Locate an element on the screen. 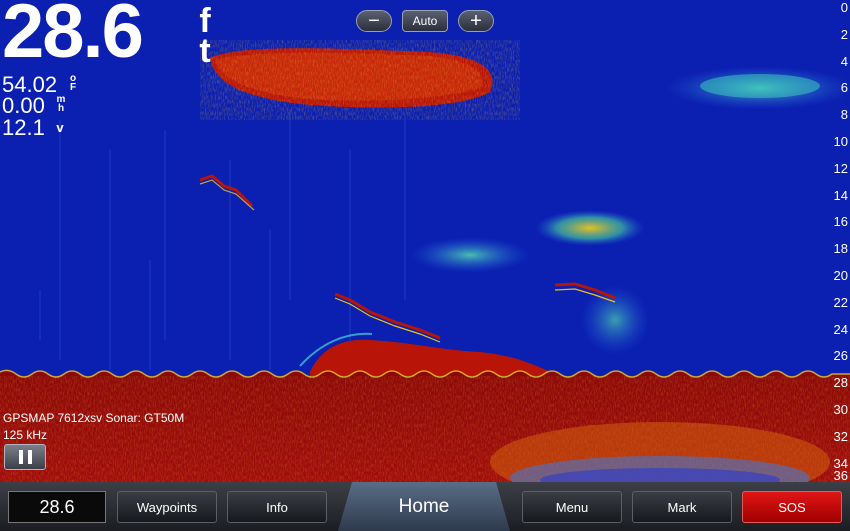 The width and height of the screenshot is (850, 531). bottom-bar: 28.6 Waypoints Info Home Menu Mark SOS is located at coordinates (425, 506).